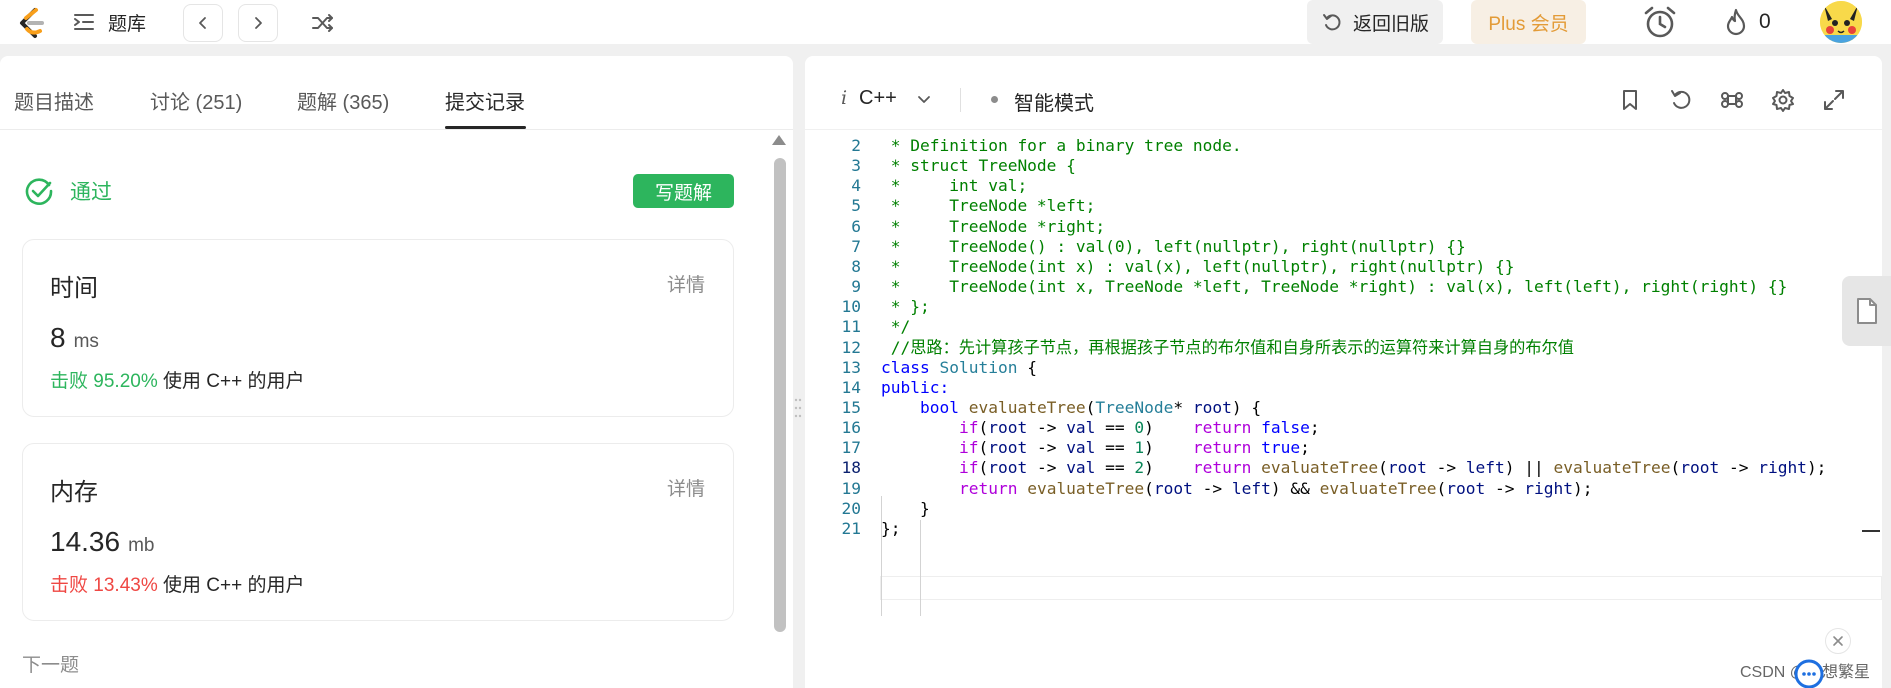 The width and height of the screenshot is (1891, 688). I want to click on runtime-beat-suffix: 使用 C++ 的用户, so click(234, 381).